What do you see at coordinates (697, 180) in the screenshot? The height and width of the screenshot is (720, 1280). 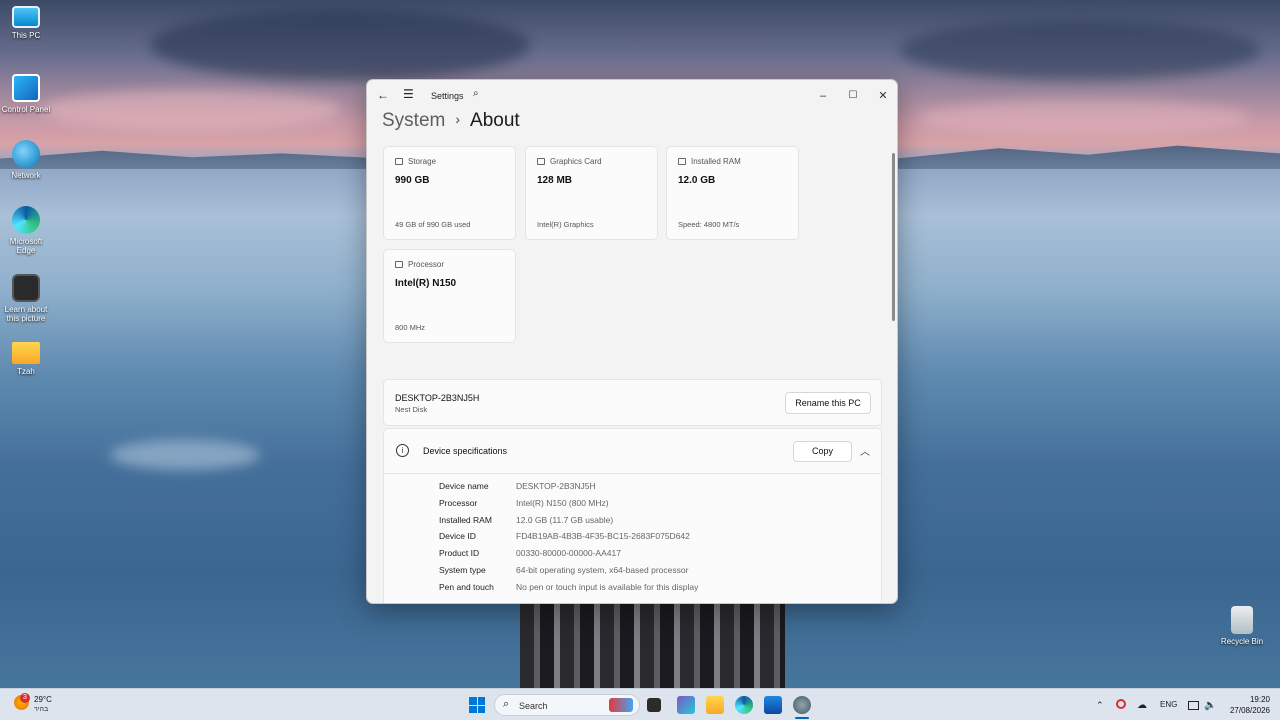 I see `ram-value: 12.0 GB` at bounding box center [697, 180].